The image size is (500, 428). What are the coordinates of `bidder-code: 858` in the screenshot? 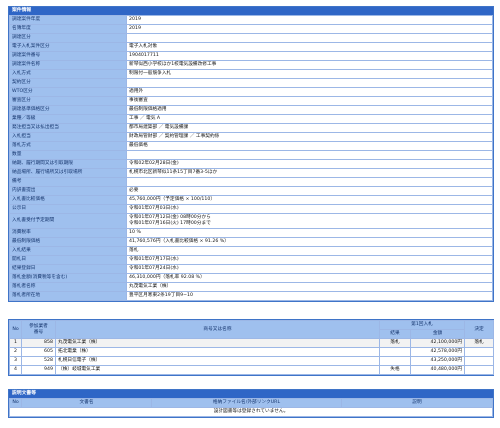 It's located at (38, 343).